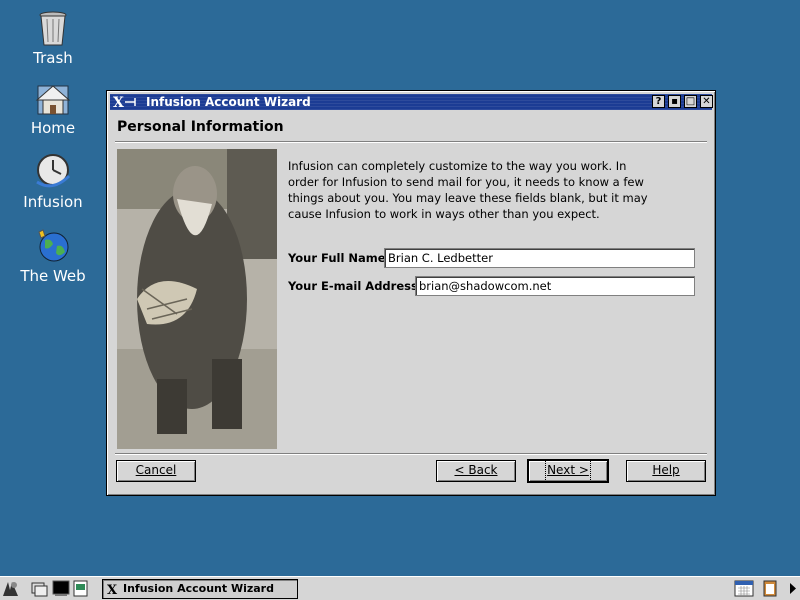 Image resolution: width=800 pixels, height=600 pixels. What do you see at coordinates (53, 245) in the screenshot?
I see `globe-icon` at bounding box center [53, 245].